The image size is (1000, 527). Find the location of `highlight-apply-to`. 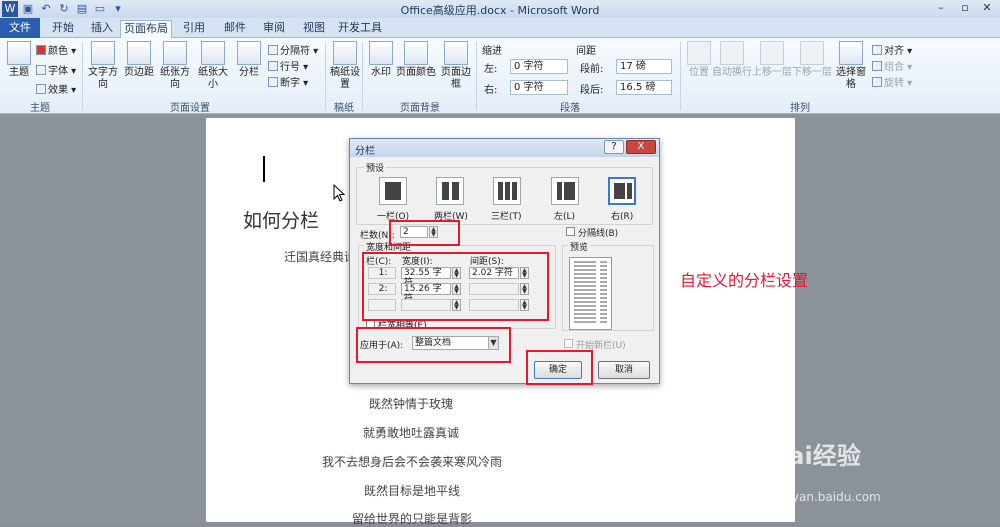

highlight-apply-to is located at coordinates (433, 345).